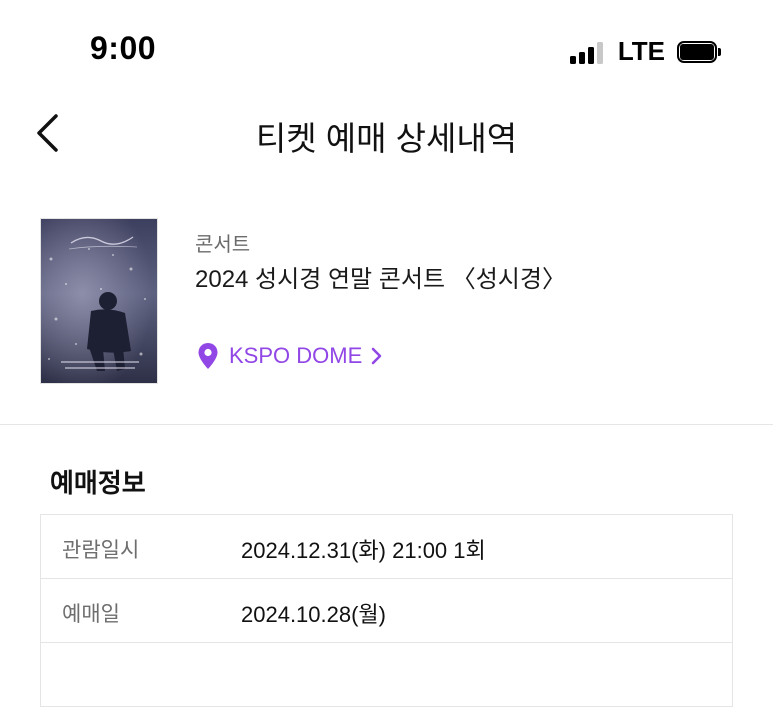  I want to click on concert-poster-image, so click(99, 301).